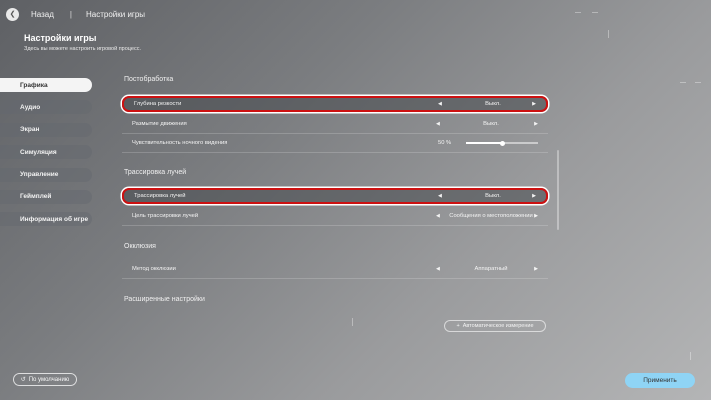  I want to click on apply-label: Применить, so click(660, 380).